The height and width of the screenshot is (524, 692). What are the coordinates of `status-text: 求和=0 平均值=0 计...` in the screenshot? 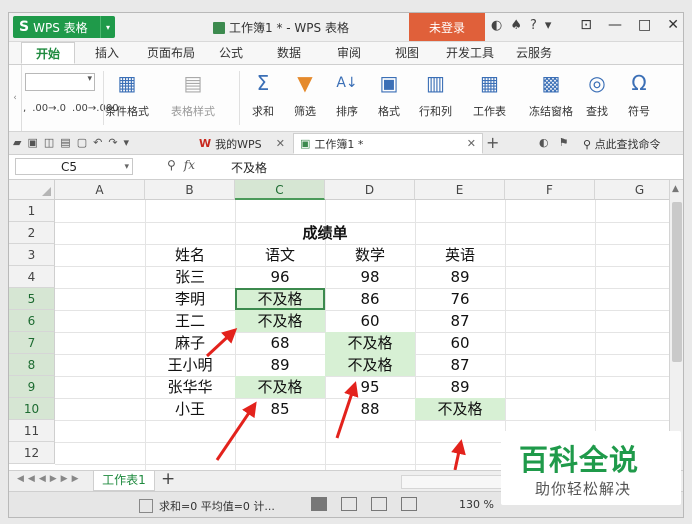 It's located at (217, 506).